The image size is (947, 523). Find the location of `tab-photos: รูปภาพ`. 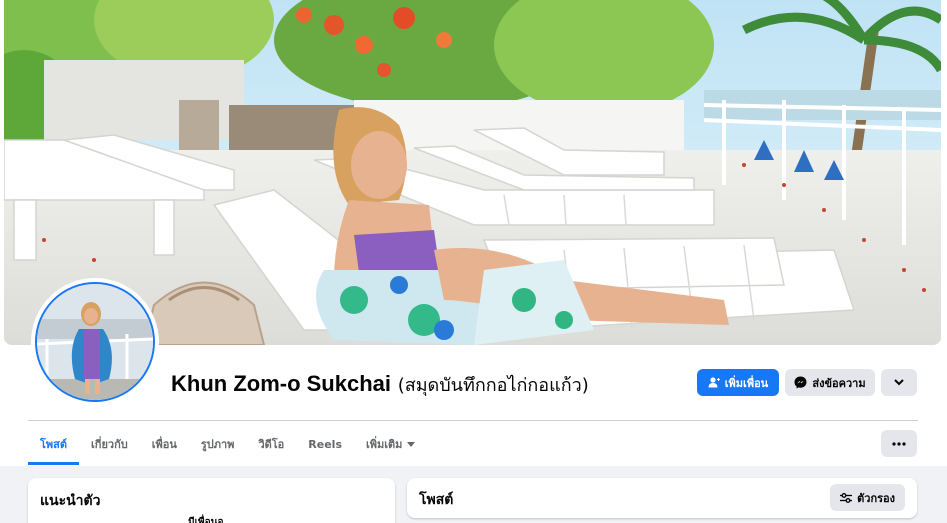

tab-photos: รูปภาพ is located at coordinates (218, 444).